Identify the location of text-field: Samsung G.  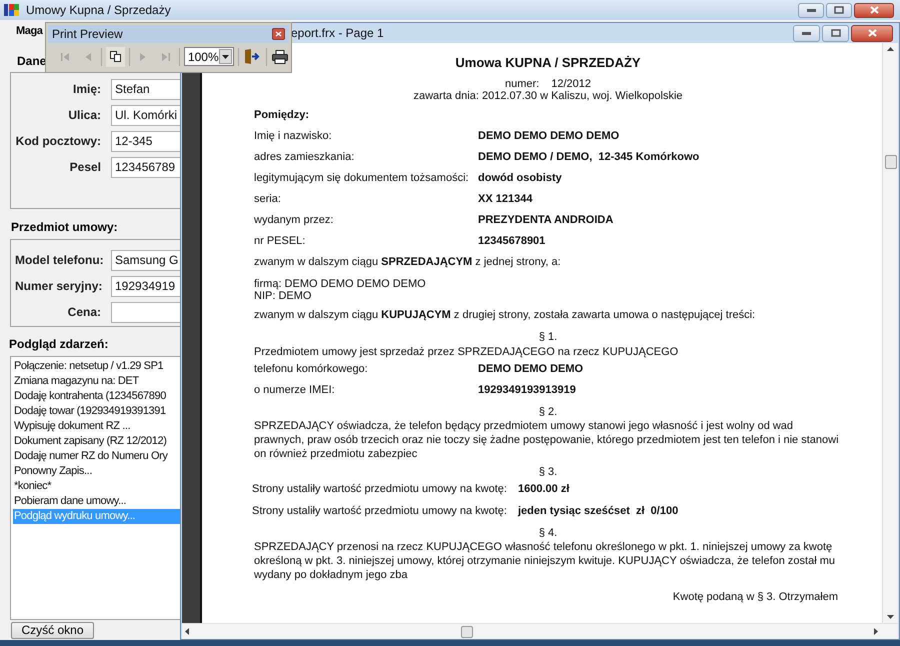
(145, 260).